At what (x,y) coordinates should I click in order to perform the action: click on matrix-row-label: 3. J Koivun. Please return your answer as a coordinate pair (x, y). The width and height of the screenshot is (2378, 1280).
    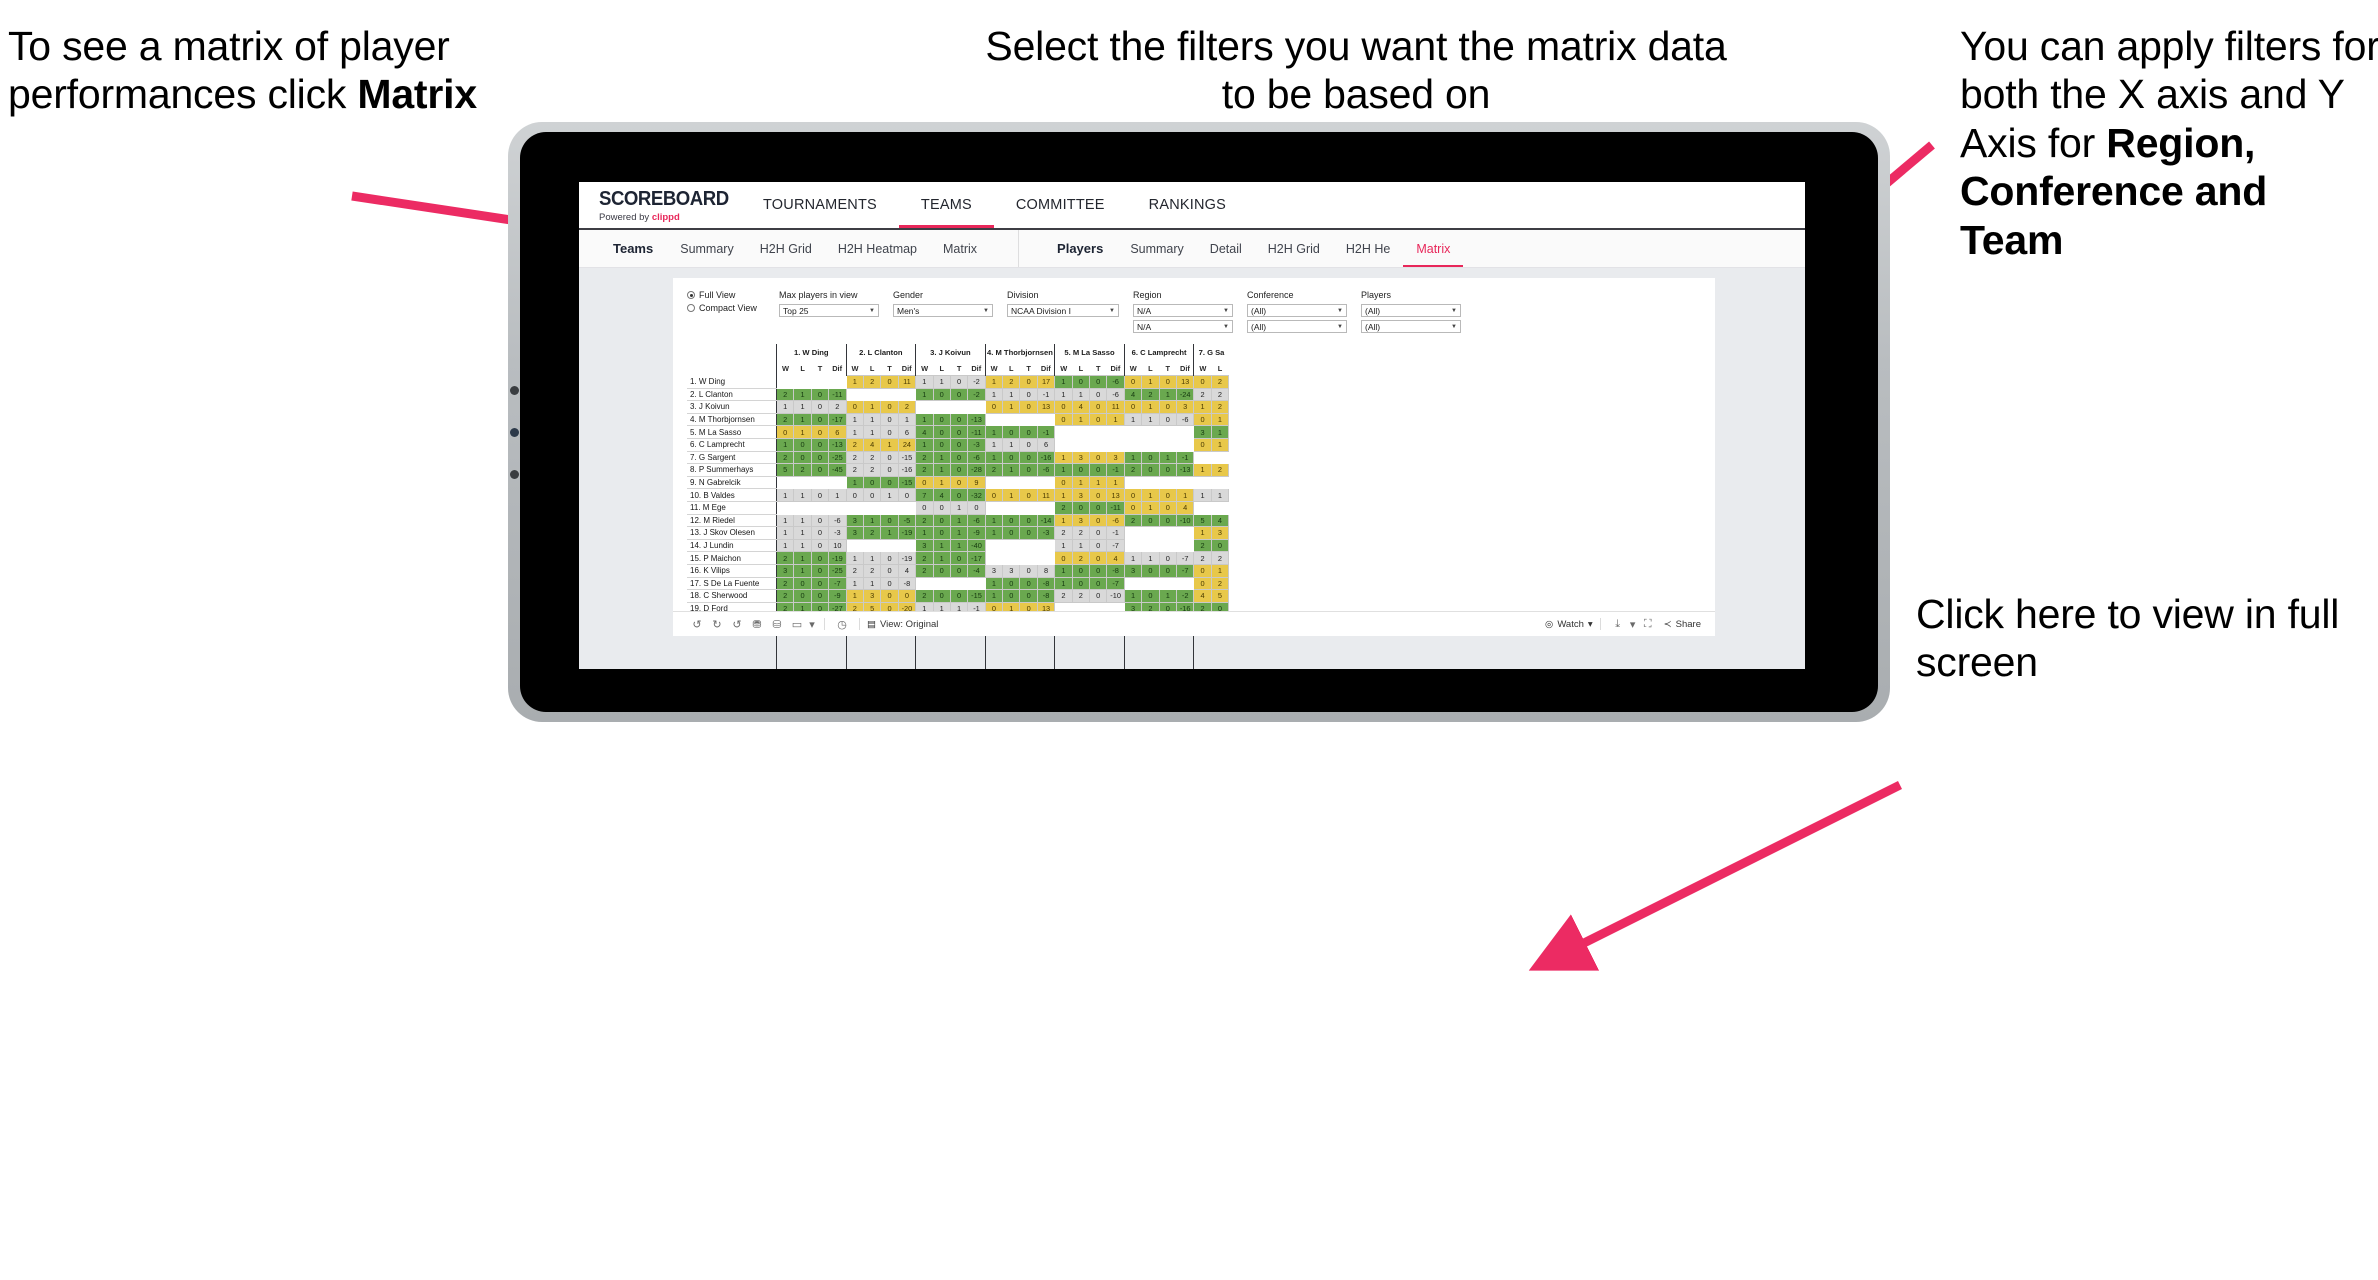
    Looking at the image, I should click on (732, 407).